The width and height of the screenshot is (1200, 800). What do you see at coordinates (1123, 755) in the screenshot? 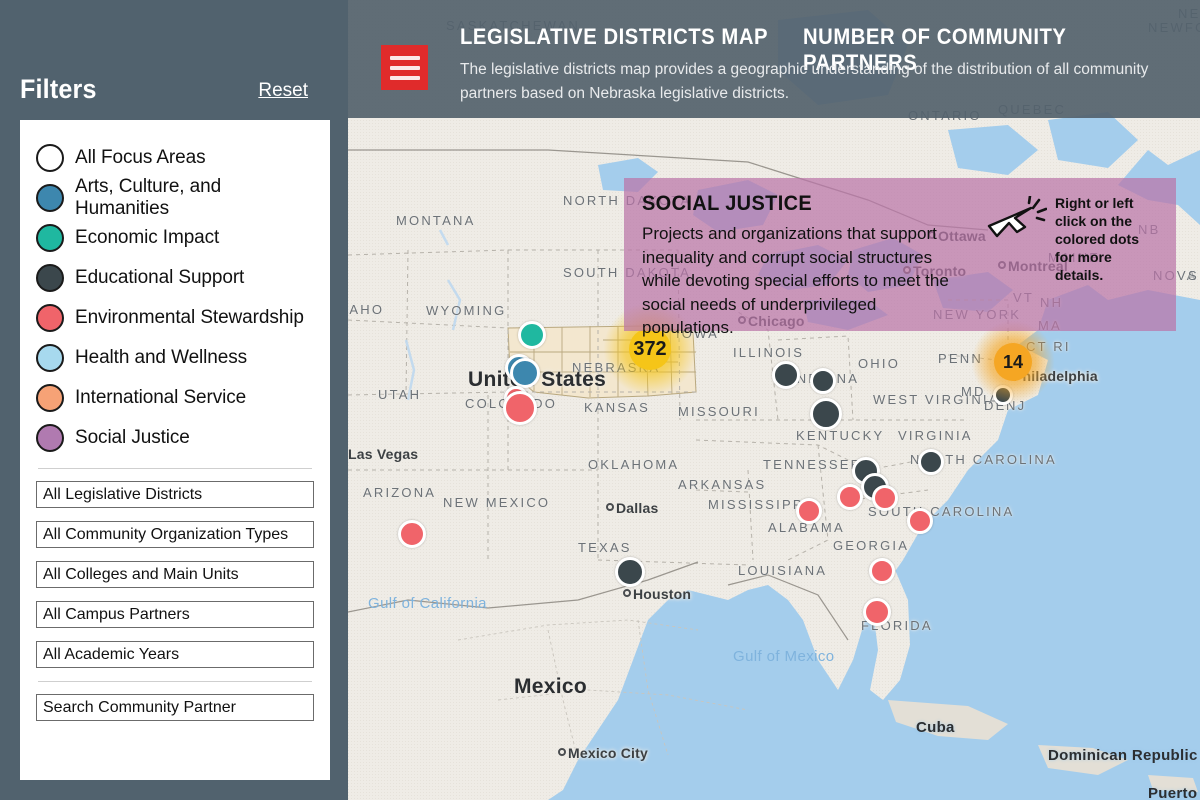
I see `map-island-label: Dominican Republic` at bounding box center [1123, 755].